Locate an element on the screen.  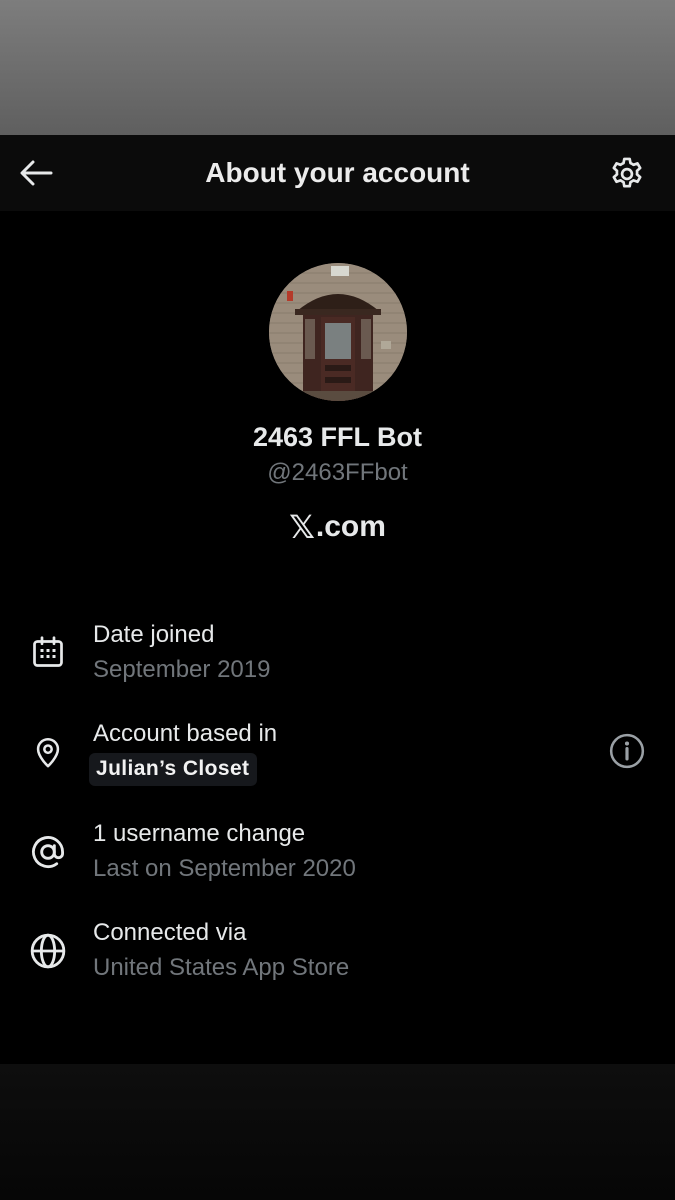
gear-icon is located at coordinates (627, 172).